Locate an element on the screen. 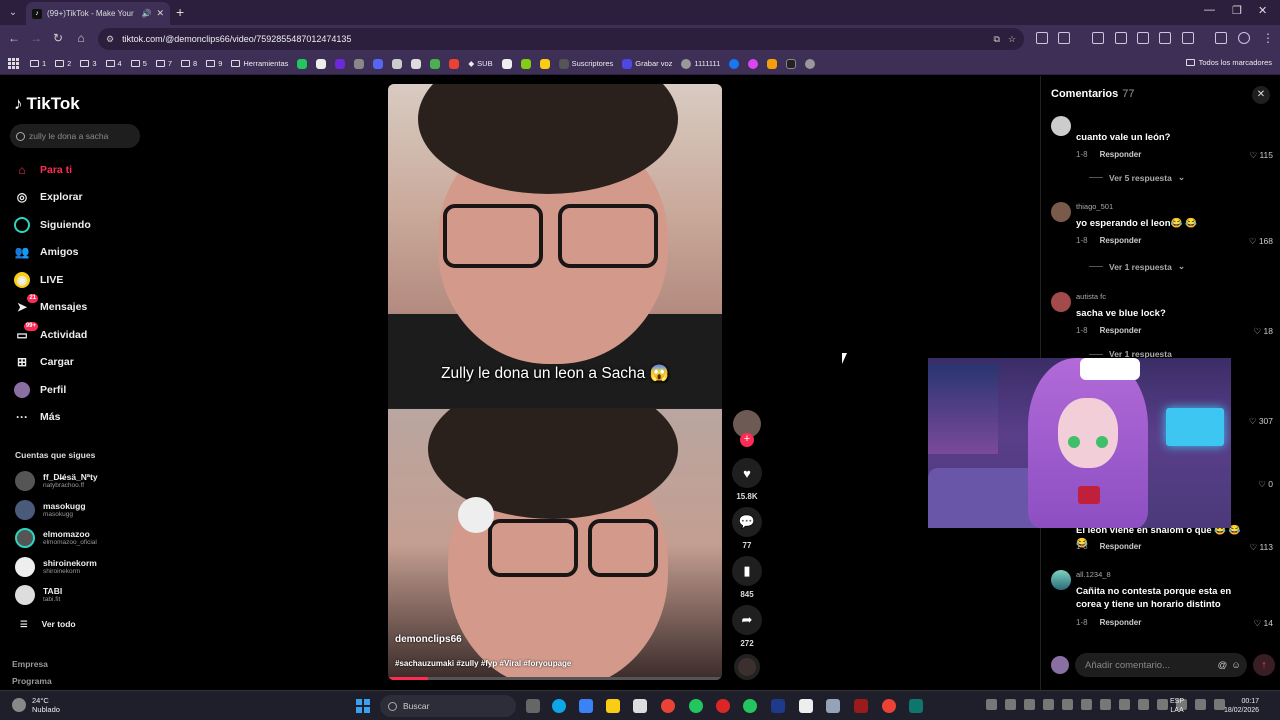  home-button: ⌂ is located at coordinates (81, 38).